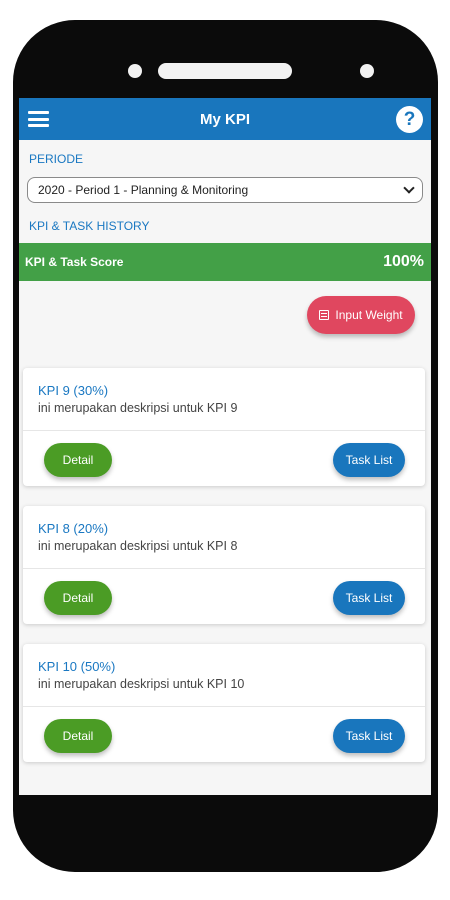 The height and width of the screenshot is (900, 450). I want to click on periode-selected-value: 2020 - Period 1 - Planning & Monitoring, so click(143, 190).